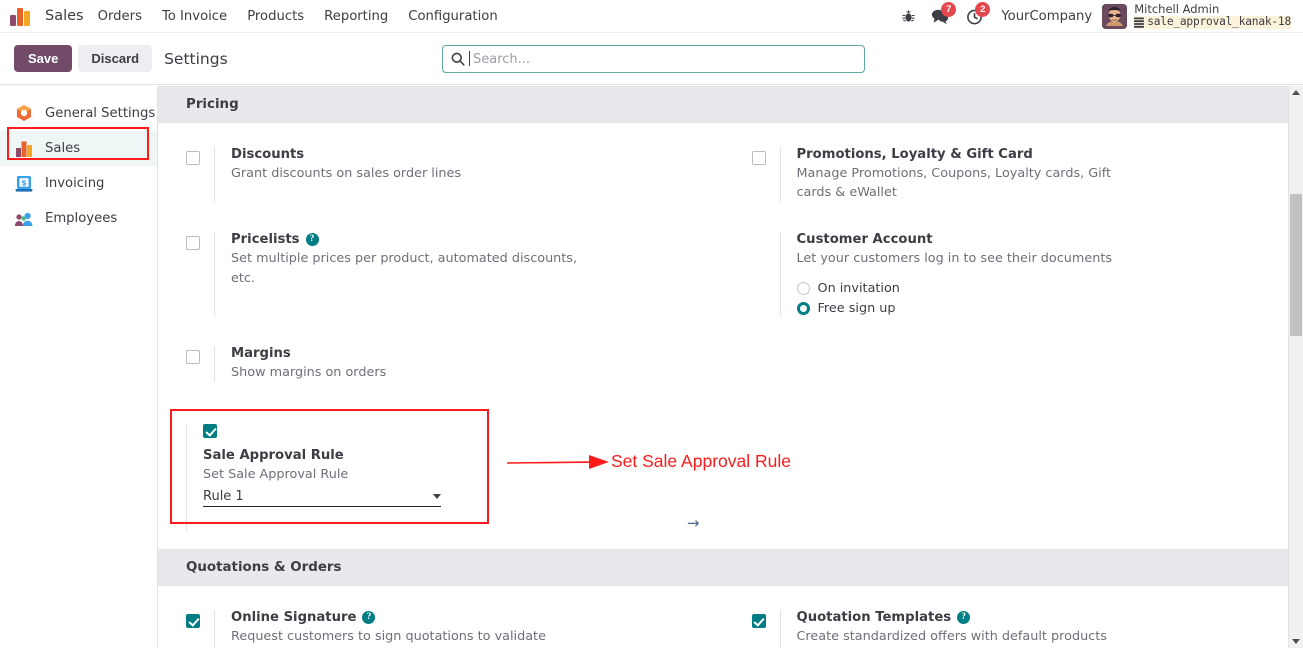  I want to click on nav-item-to-invoice: To Invoice, so click(194, 16).